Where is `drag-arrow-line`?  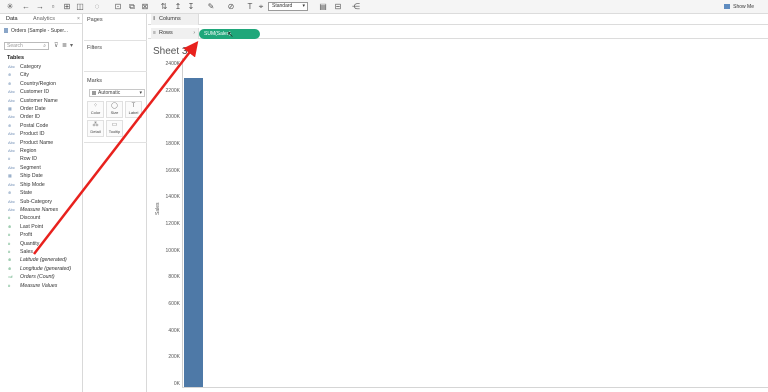
drag-arrow-line is located at coordinates (116, 148).